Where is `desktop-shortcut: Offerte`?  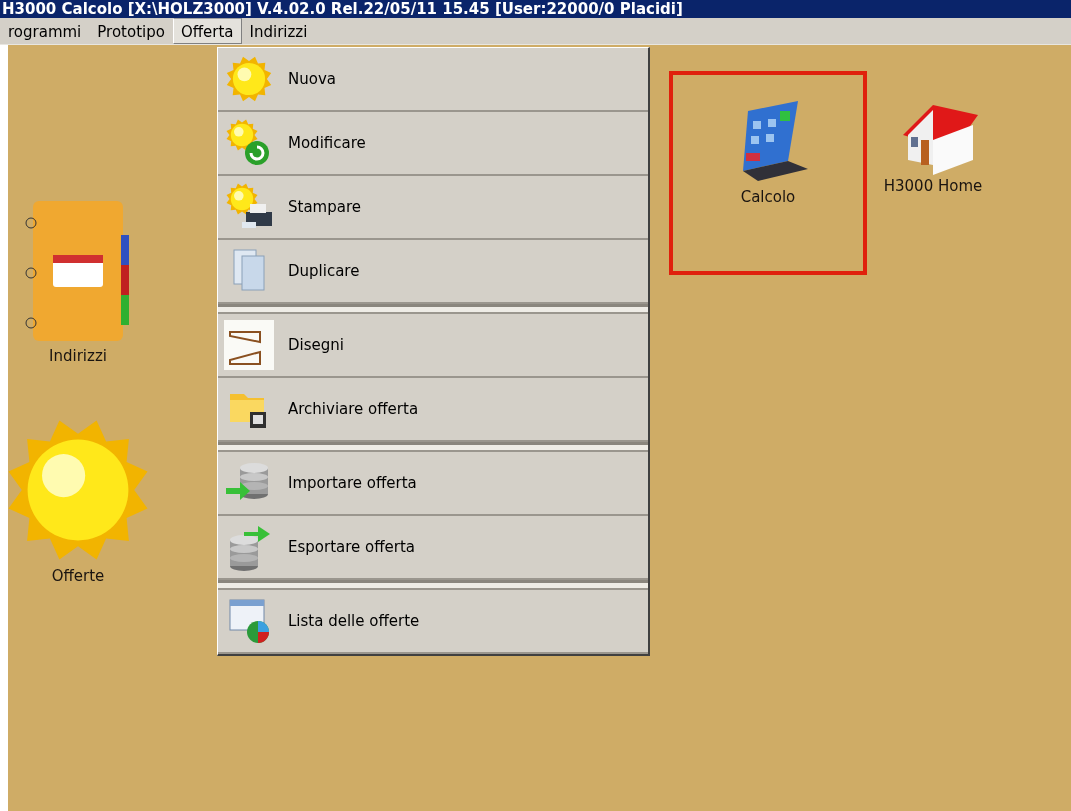 desktop-shortcut: Offerte is located at coordinates (78, 501).